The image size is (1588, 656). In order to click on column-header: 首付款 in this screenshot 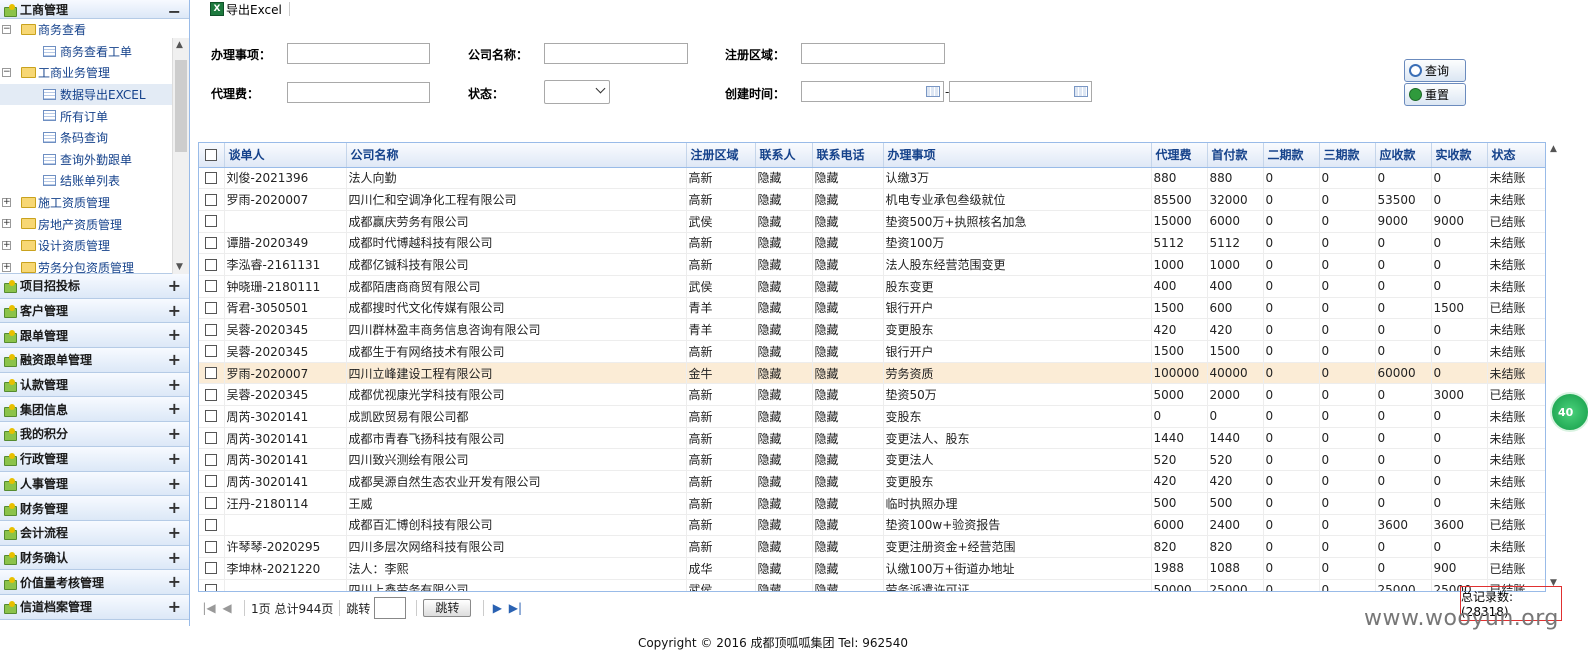, I will do `click(1235, 155)`.